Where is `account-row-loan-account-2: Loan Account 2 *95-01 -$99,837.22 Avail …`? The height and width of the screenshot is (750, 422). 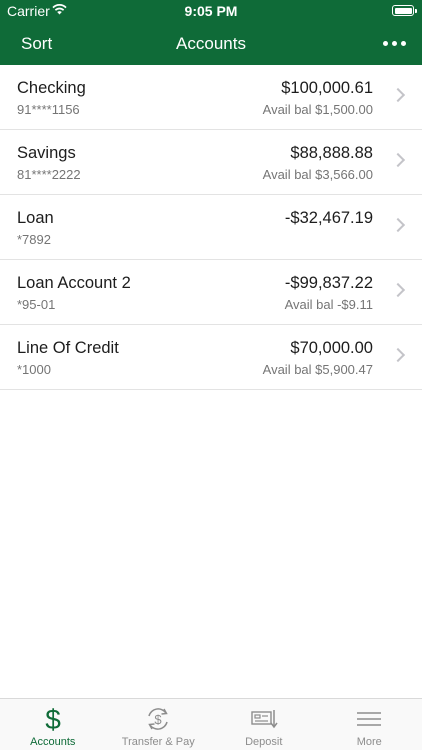 account-row-loan-account-2: Loan Account 2 *95-01 -$99,837.22 Avail … is located at coordinates (211, 292).